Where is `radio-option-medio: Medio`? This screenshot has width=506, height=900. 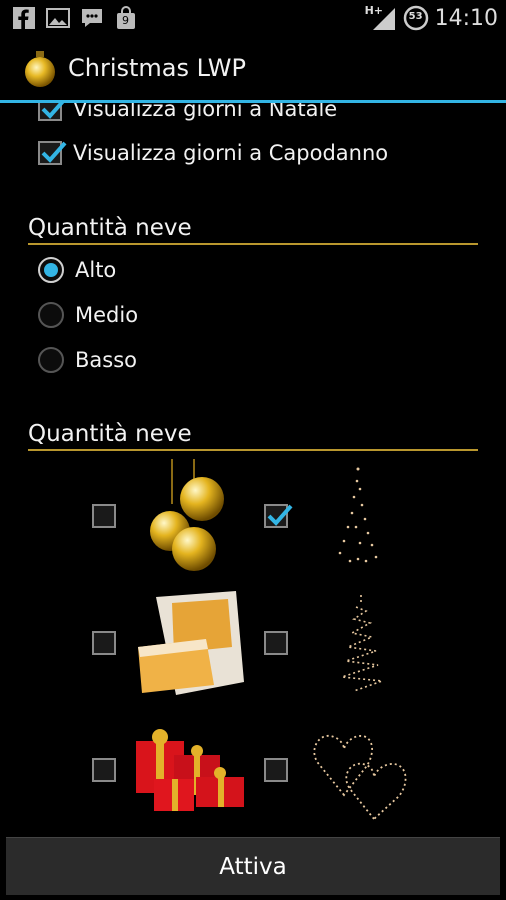 radio-option-medio: Medio is located at coordinates (88, 315).